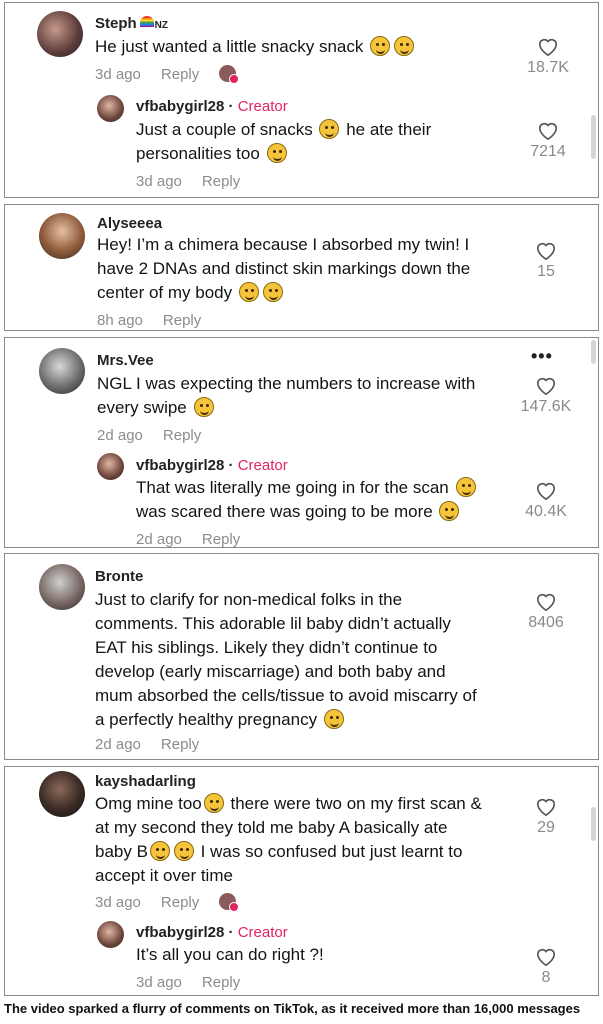 The image size is (603, 1024). Describe the element at coordinates (546, 406) in the screenshot. I see `like-count: 147.6K` at that location.